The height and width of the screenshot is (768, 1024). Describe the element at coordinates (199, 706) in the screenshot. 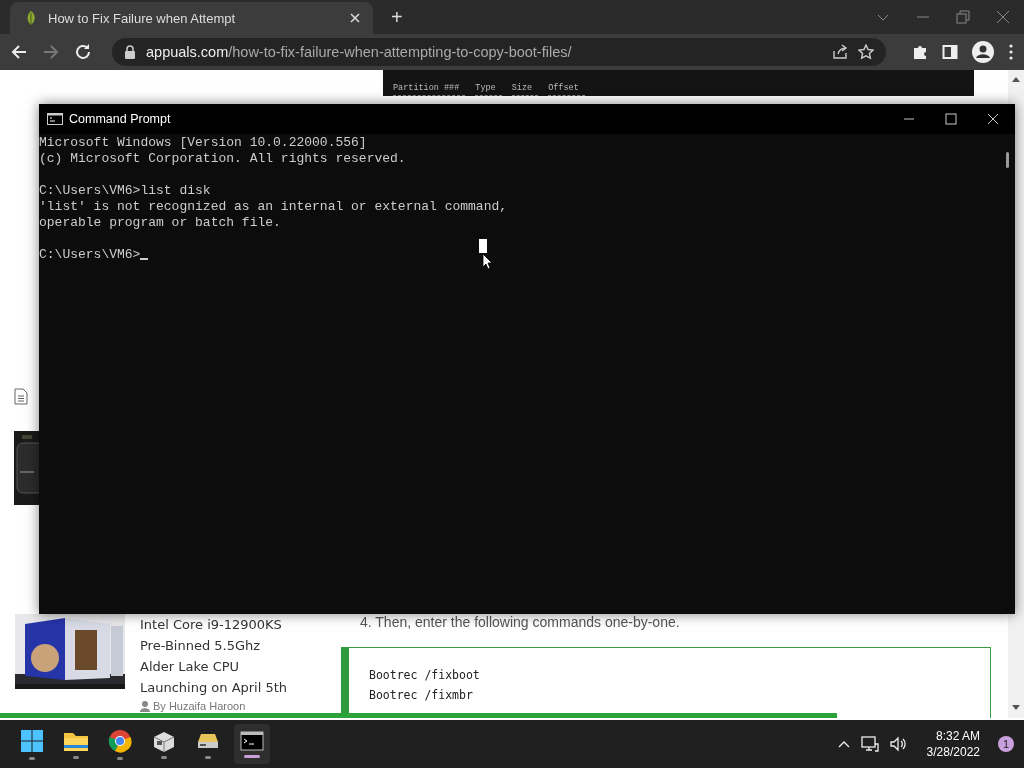

I see `author-name: By Huzaifa Haroon` at that location.